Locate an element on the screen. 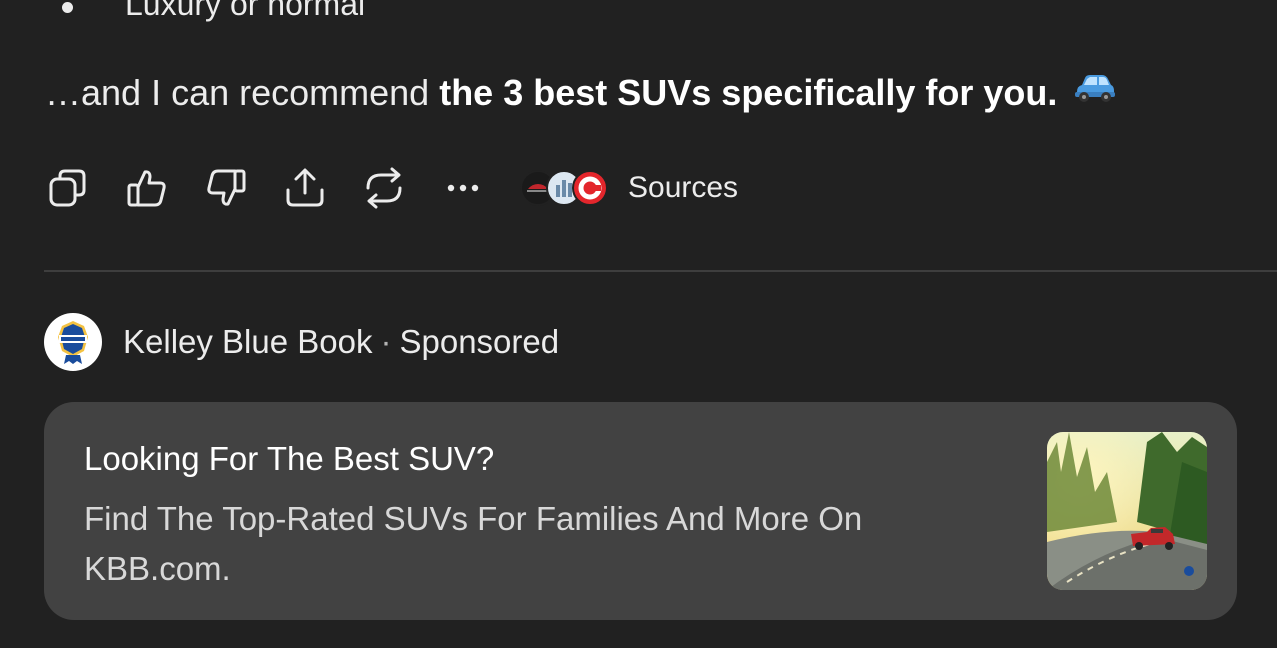  sources-label: Sources is located at coordinates (683, 187).